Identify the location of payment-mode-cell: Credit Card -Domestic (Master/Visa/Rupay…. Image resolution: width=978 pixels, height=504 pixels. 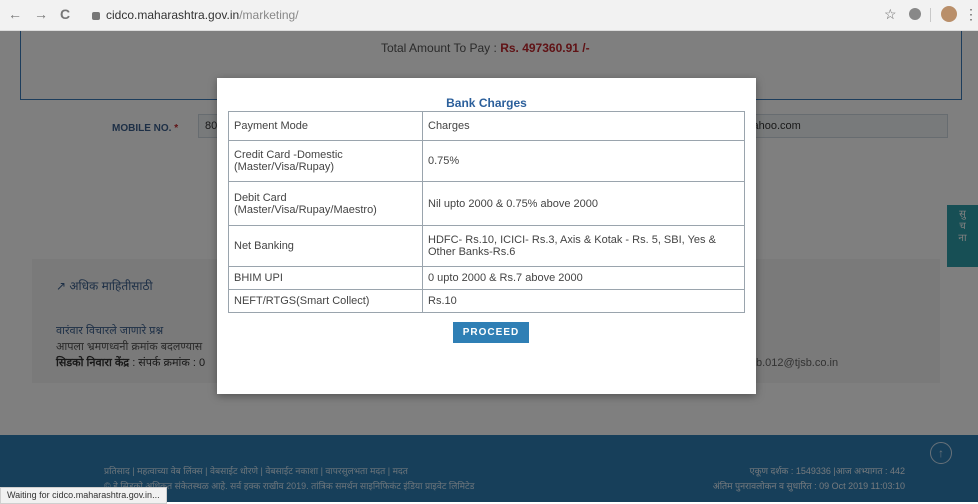
(325, 161).